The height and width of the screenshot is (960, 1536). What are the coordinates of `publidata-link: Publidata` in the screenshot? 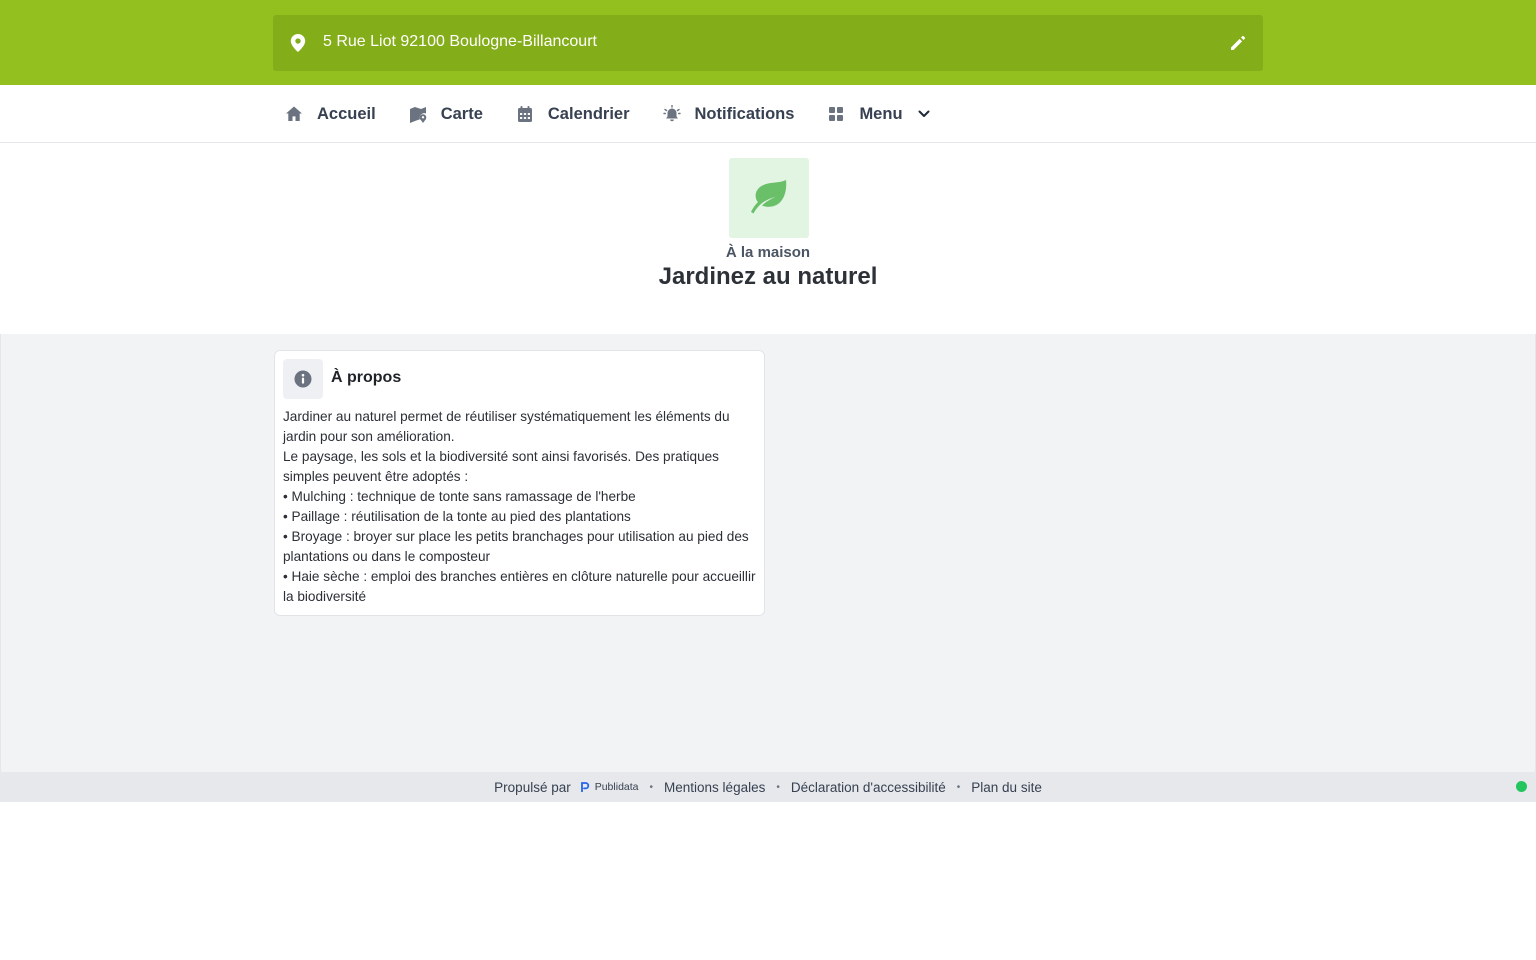 It's located at (609, 787).